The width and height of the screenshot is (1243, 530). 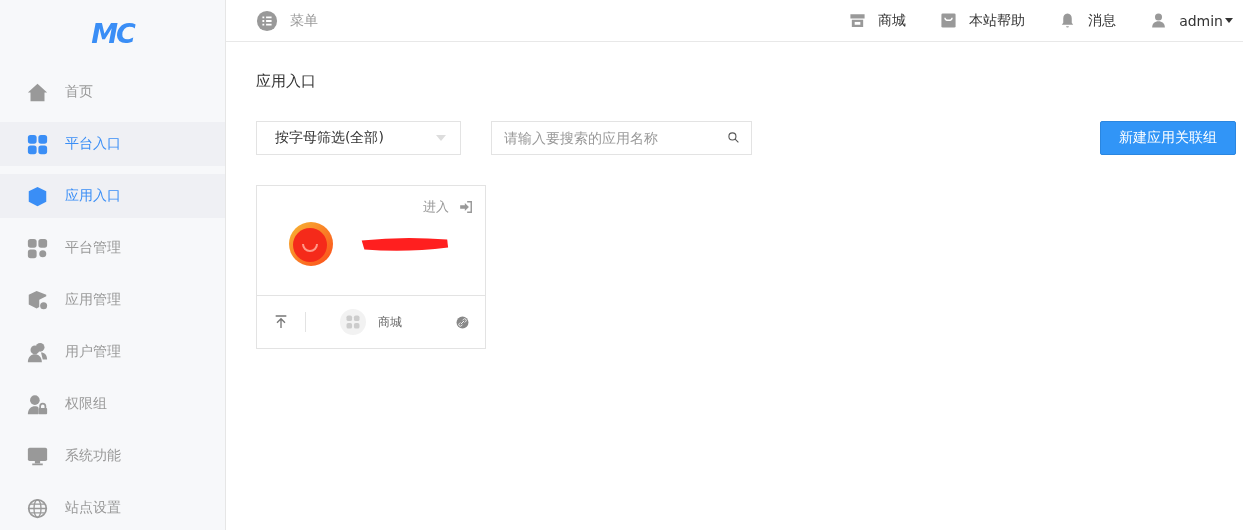 I want to click on sidebar-item: 平台入口, so click(x=112, y=144).